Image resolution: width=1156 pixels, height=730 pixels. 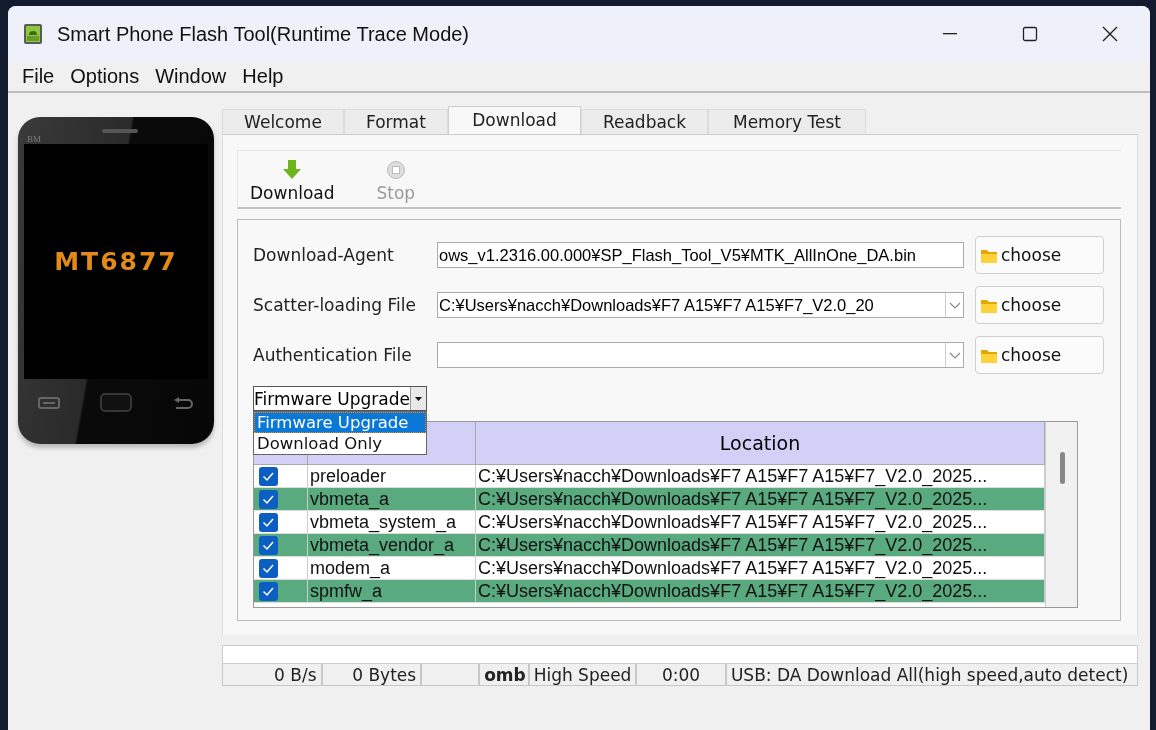 What do you see at coordinates (340, 398) in the screenshot?
I see `mode-dropdown: Firmware Upgrade` at bounding box center [340, 398].